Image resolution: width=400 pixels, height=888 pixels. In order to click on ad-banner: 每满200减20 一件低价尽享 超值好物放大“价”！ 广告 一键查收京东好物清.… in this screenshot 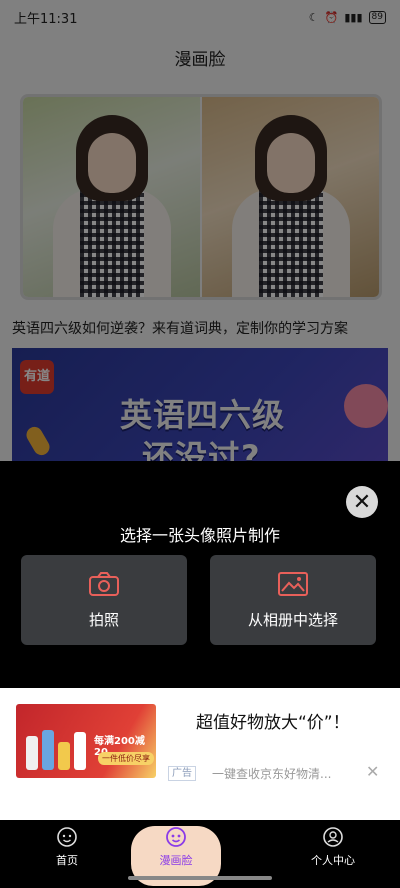, I will do `click(200, 754)`.